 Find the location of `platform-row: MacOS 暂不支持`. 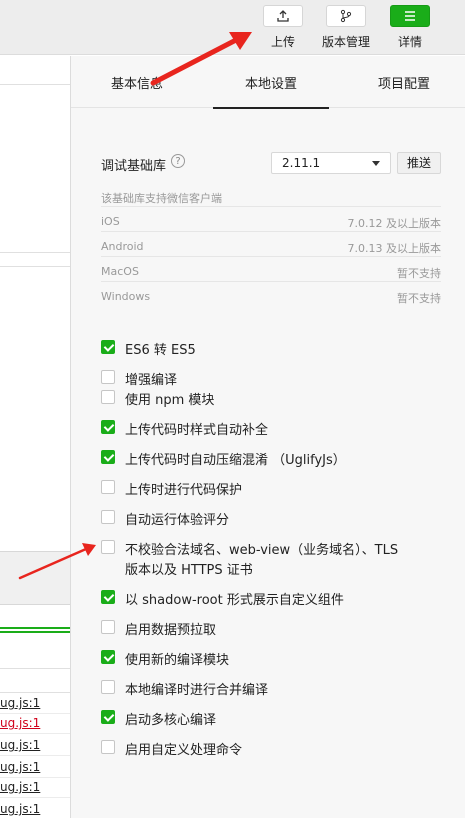

platform-row: MacOS 暂不支持 is located at coordinates (271, 268).